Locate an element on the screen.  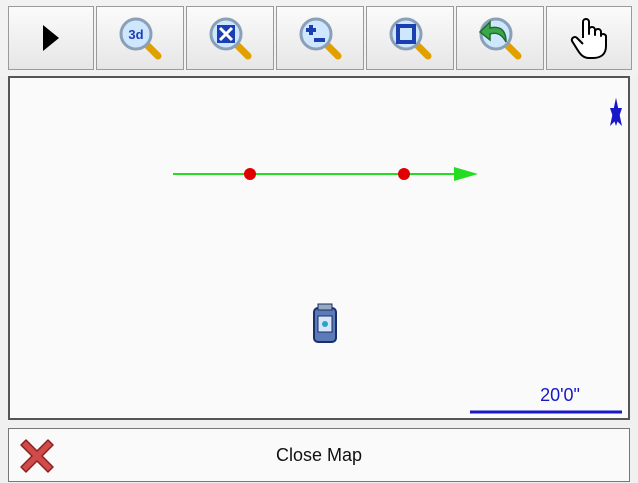
zoom-in-out-icon is located at coordinates (320, 38).